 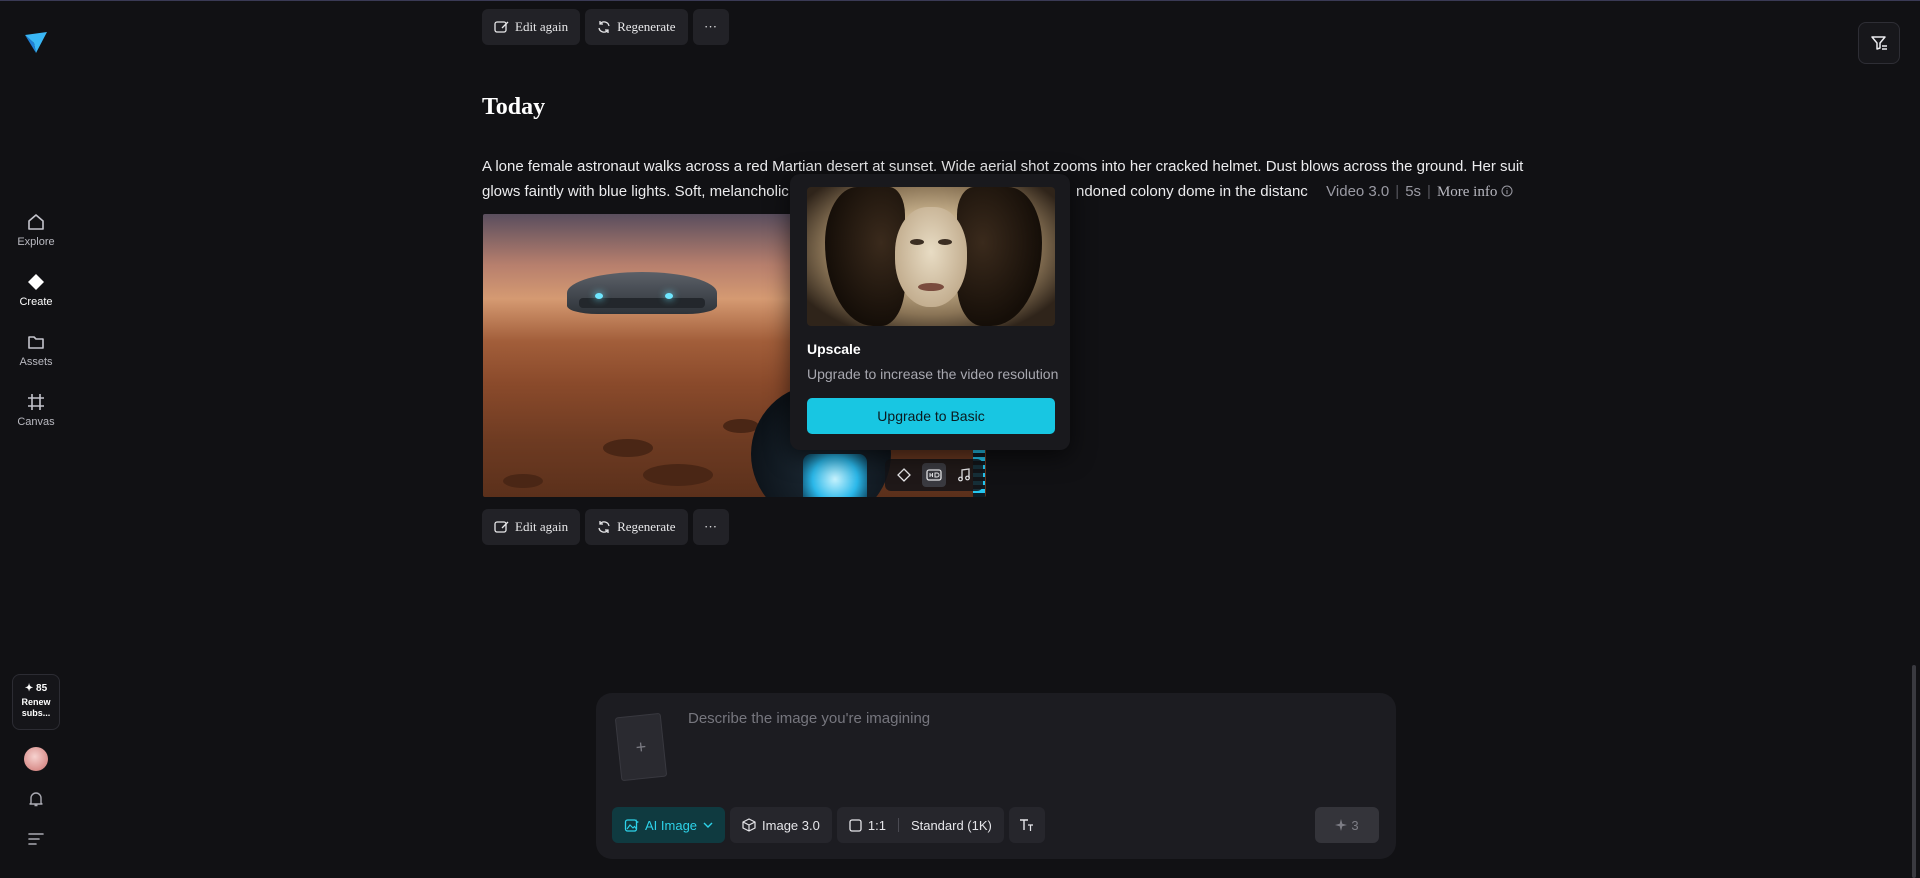 I want to click on generate-cost: 3, so click(x=1355, y=825).